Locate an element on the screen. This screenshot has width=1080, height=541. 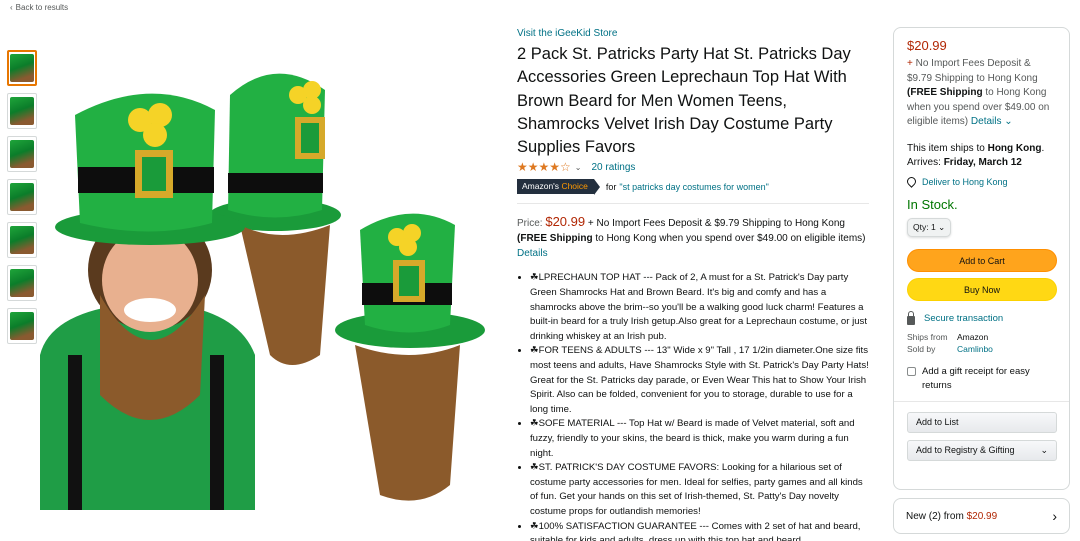
secure-transaction-link: Secure transaction is located at coordinates (981, 317).